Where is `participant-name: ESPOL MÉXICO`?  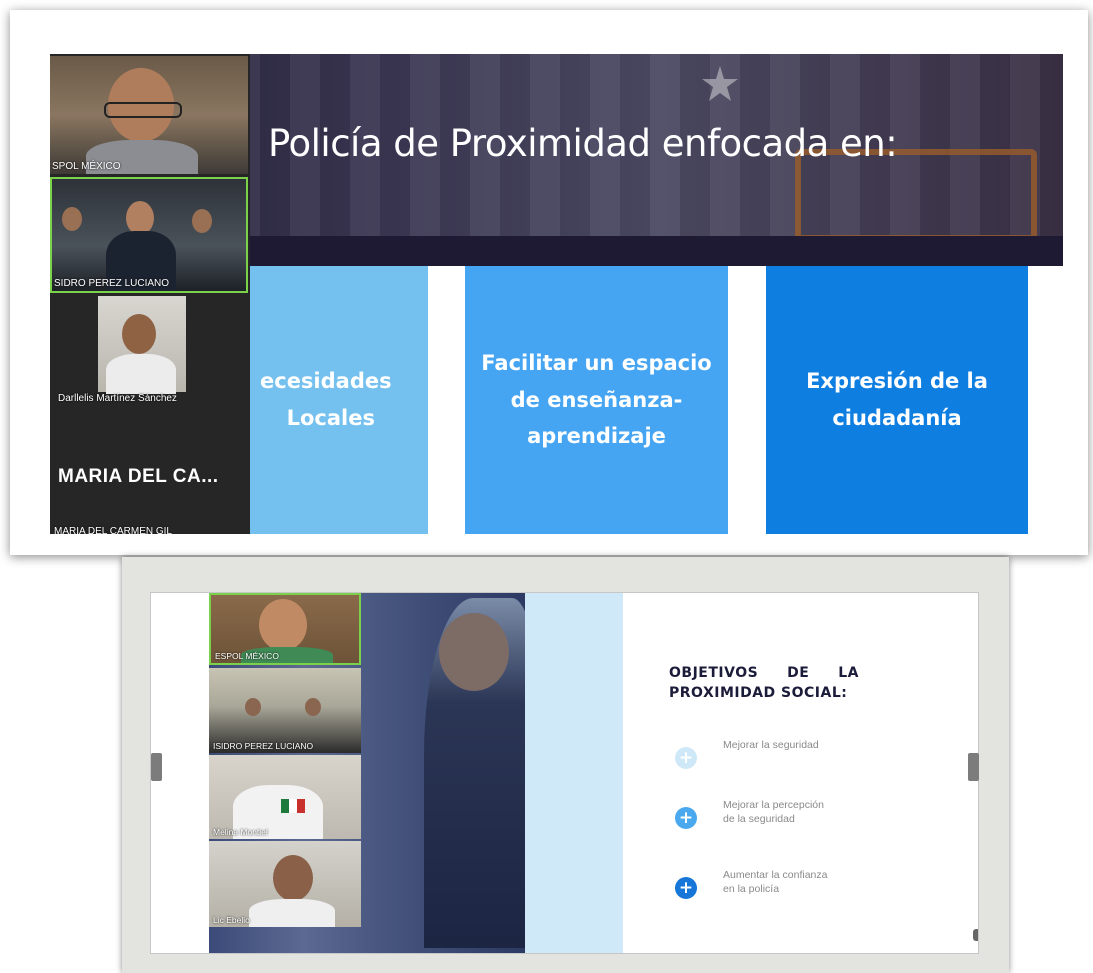
participant-name: ESPOL MÉXICO is located at coordinates (247, 656).